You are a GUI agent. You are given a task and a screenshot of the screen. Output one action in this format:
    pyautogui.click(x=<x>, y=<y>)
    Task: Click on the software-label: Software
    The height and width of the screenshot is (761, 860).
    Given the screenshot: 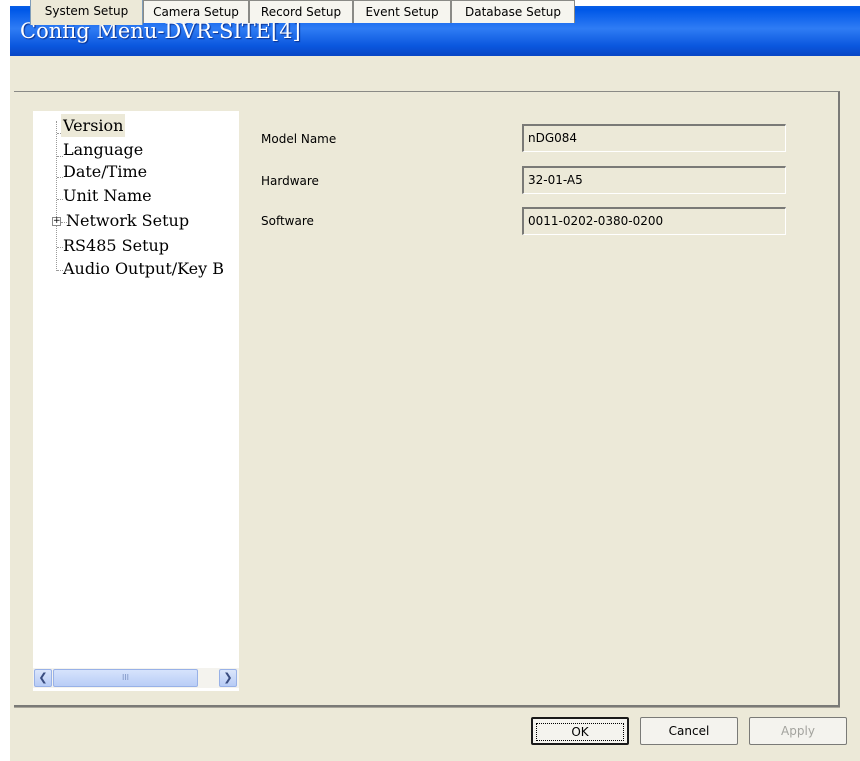 What is the action you would take?
    pyautogui.click(x=287, y=221)
    